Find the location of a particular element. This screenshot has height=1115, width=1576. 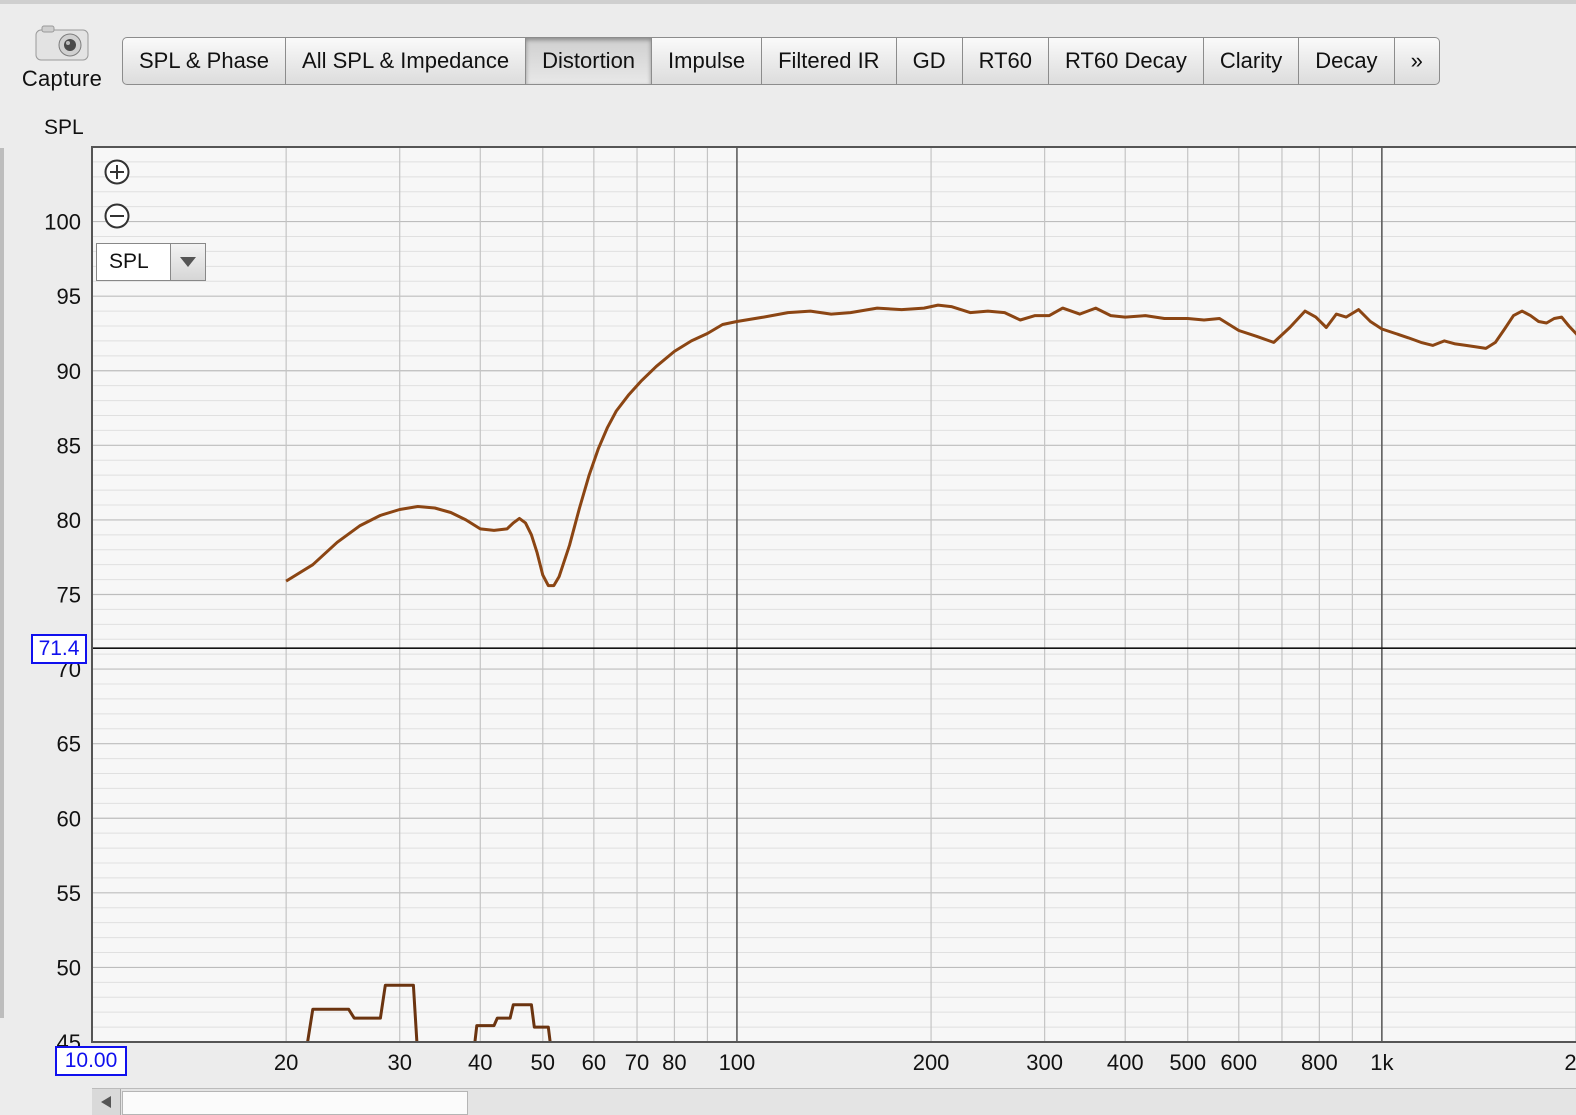

x-tick-label: 100 is located at coordinates (737, 1062).